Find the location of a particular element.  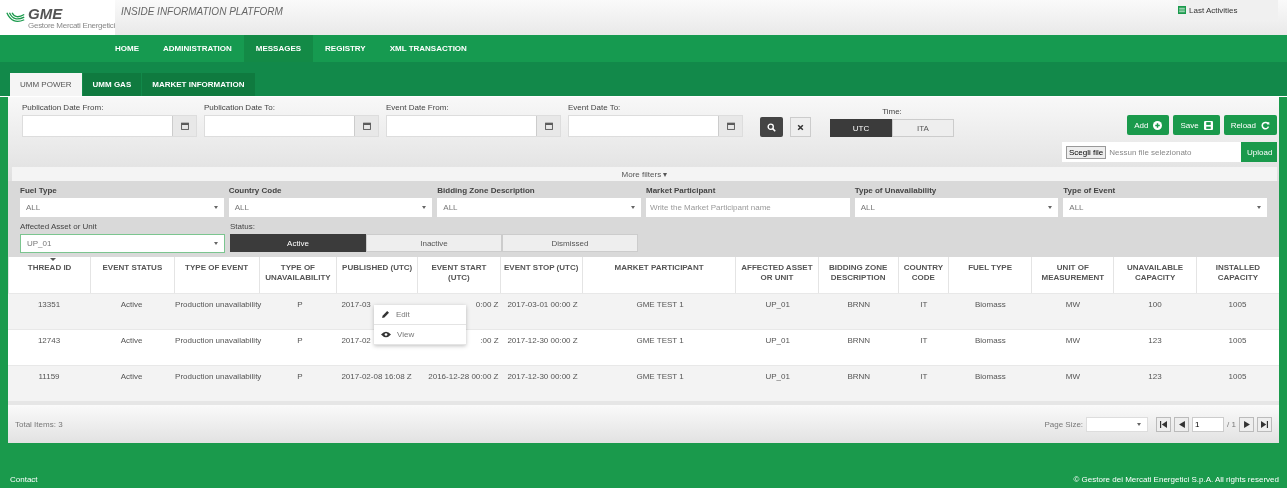

page-number-field: 1 is located at coordinates (1208, 424).